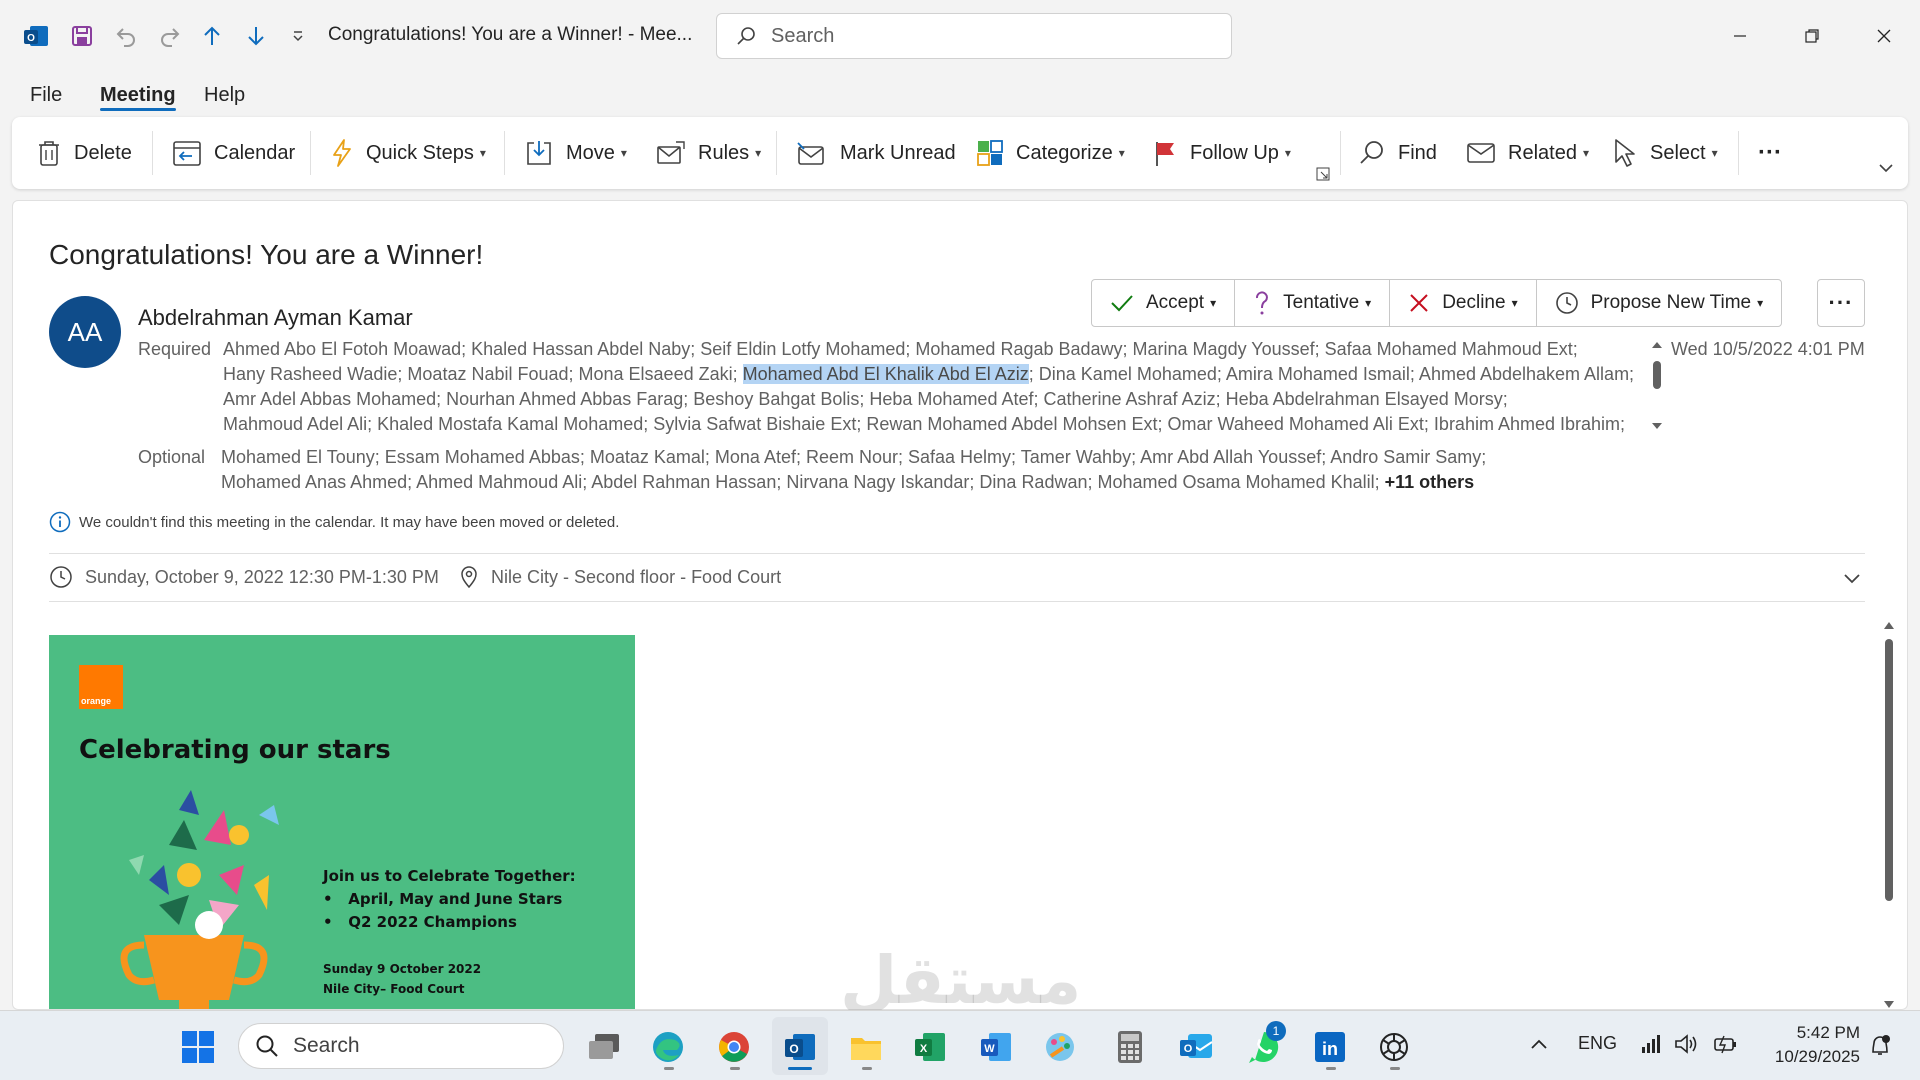 Image resolution: width=1920 pixels, height=1080 pixels. I want to click on wifi-icon, so click(1652, 1046).